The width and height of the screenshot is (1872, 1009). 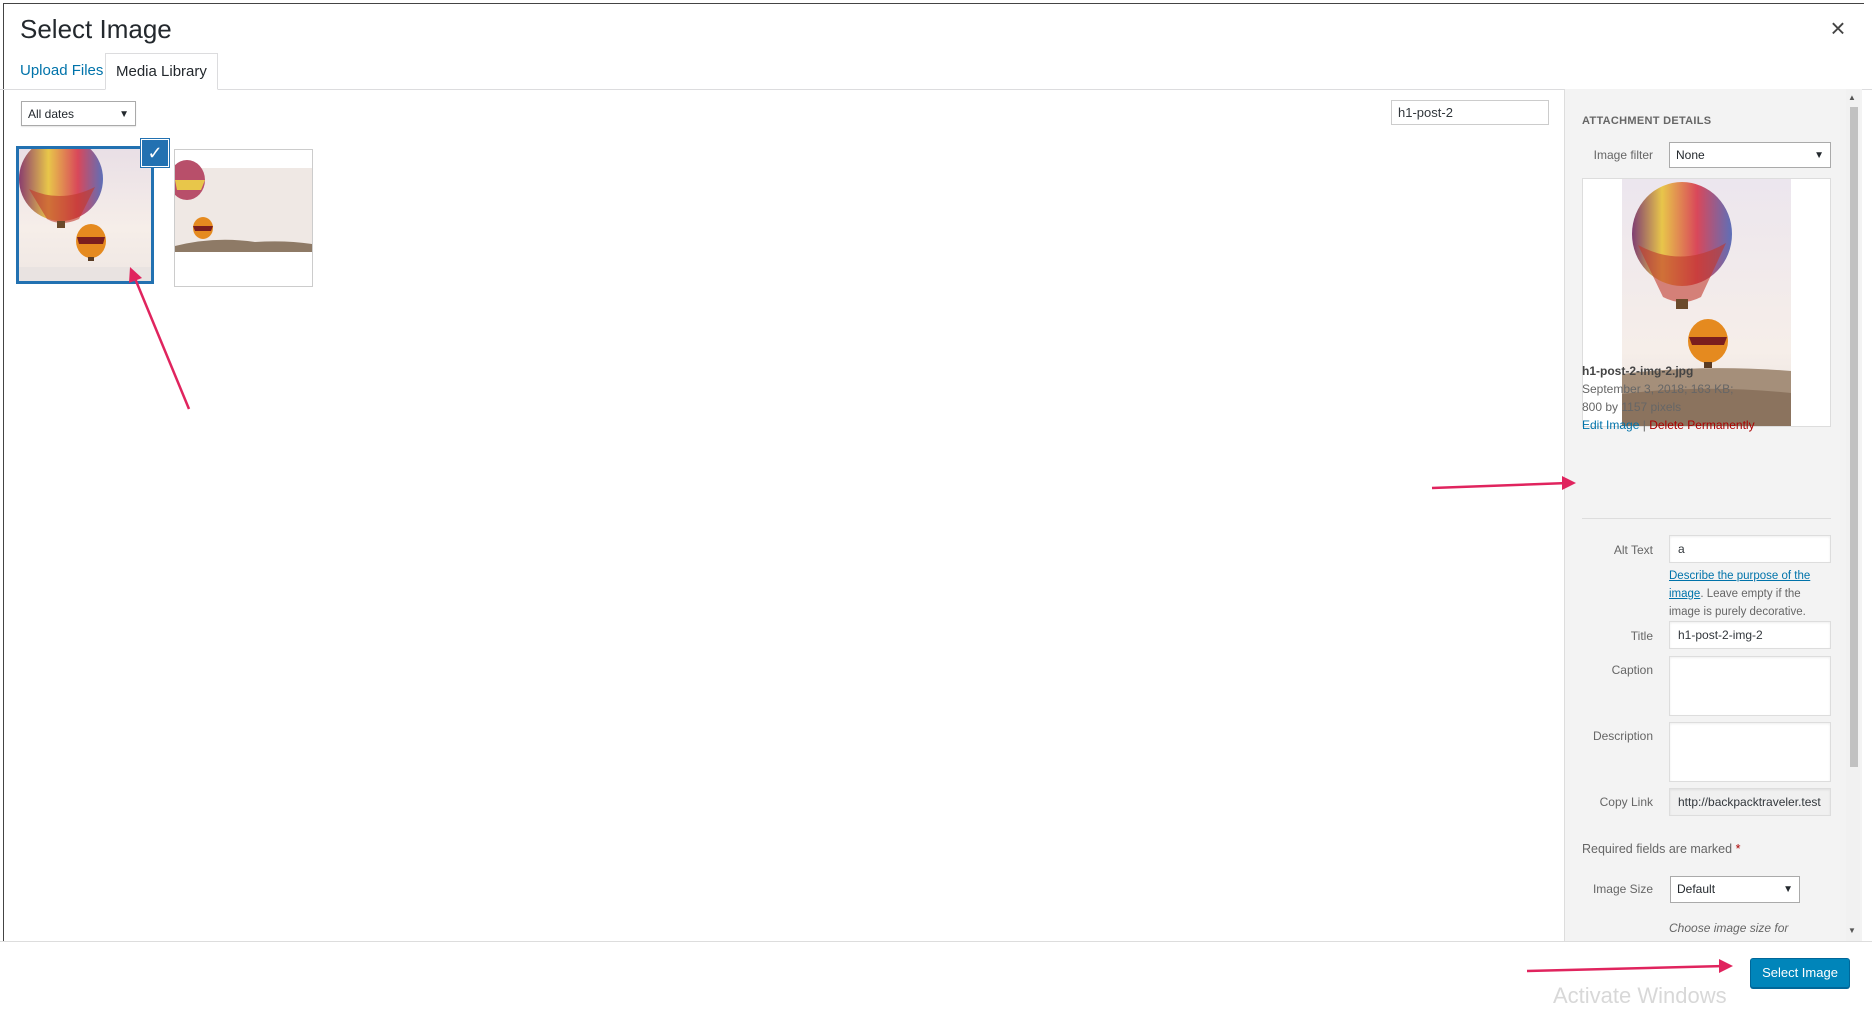 What do you see at coordinates (1632, 407) in the screenshot?
I see `attachment-dimensions: 800 by 1157 pixels` at bounding box center [1632, 407].